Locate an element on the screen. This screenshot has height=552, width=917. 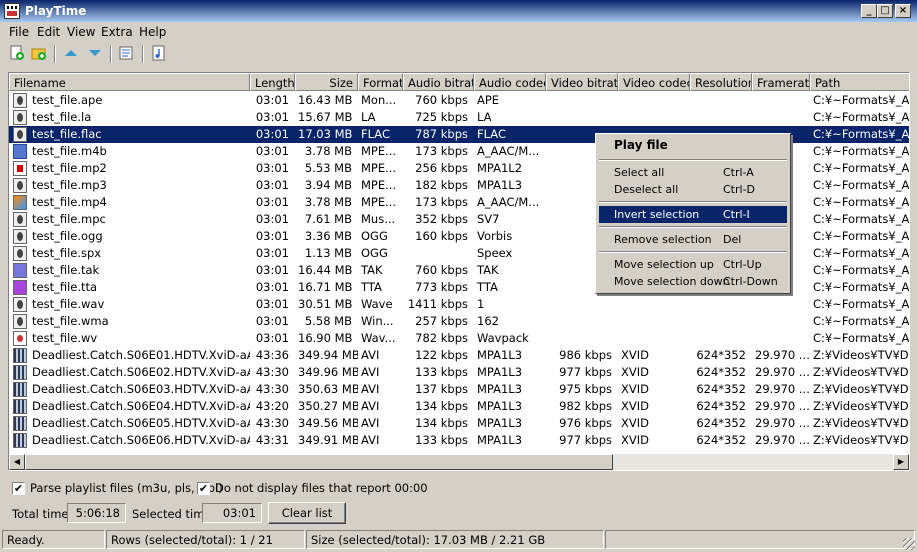
menu-file: File is located at coordinates (19, 32).